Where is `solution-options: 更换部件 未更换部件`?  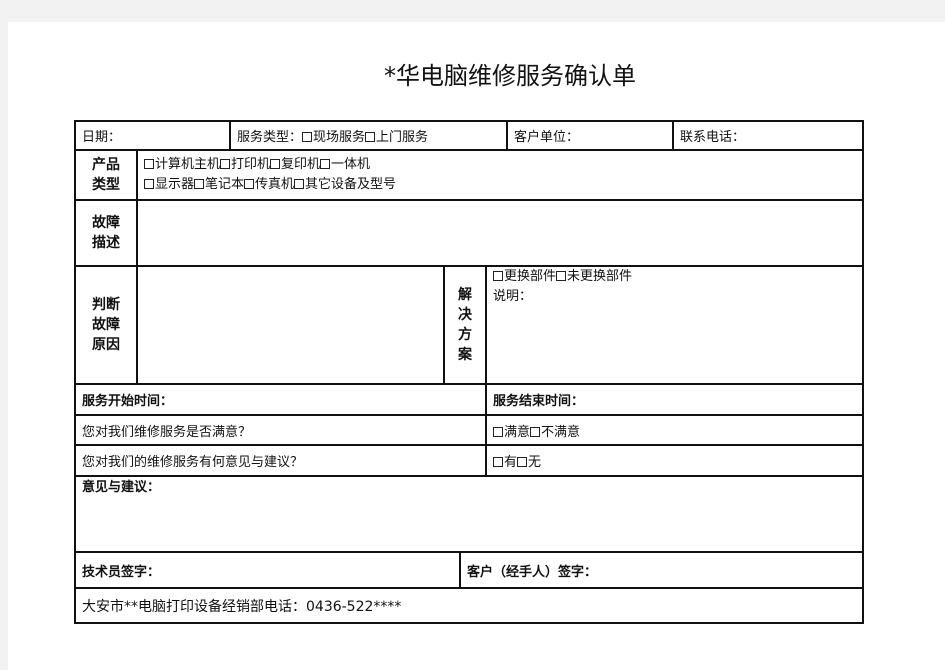 solution-options: 更换部件 未更换部件 is located at coordinates (562, 277).